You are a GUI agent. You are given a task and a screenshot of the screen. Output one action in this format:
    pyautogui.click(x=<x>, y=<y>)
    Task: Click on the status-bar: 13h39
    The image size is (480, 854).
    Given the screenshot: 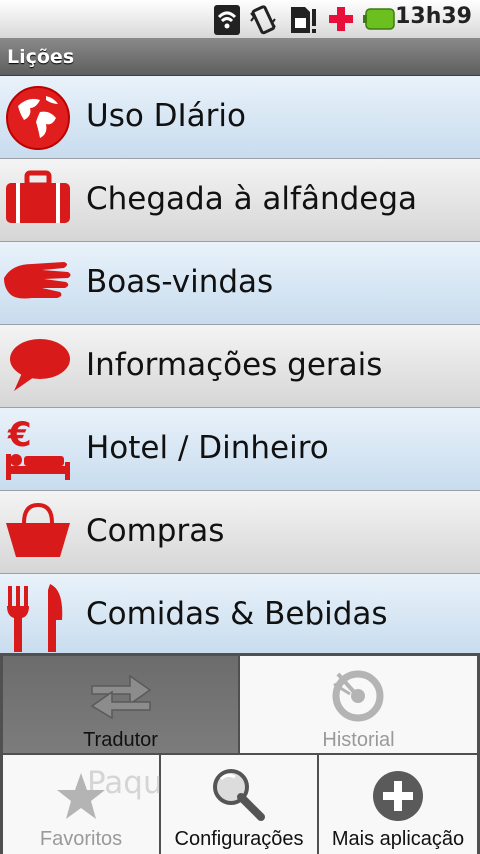 What is the action you would take?
    pyautogui.click(x=240, y=19)
    